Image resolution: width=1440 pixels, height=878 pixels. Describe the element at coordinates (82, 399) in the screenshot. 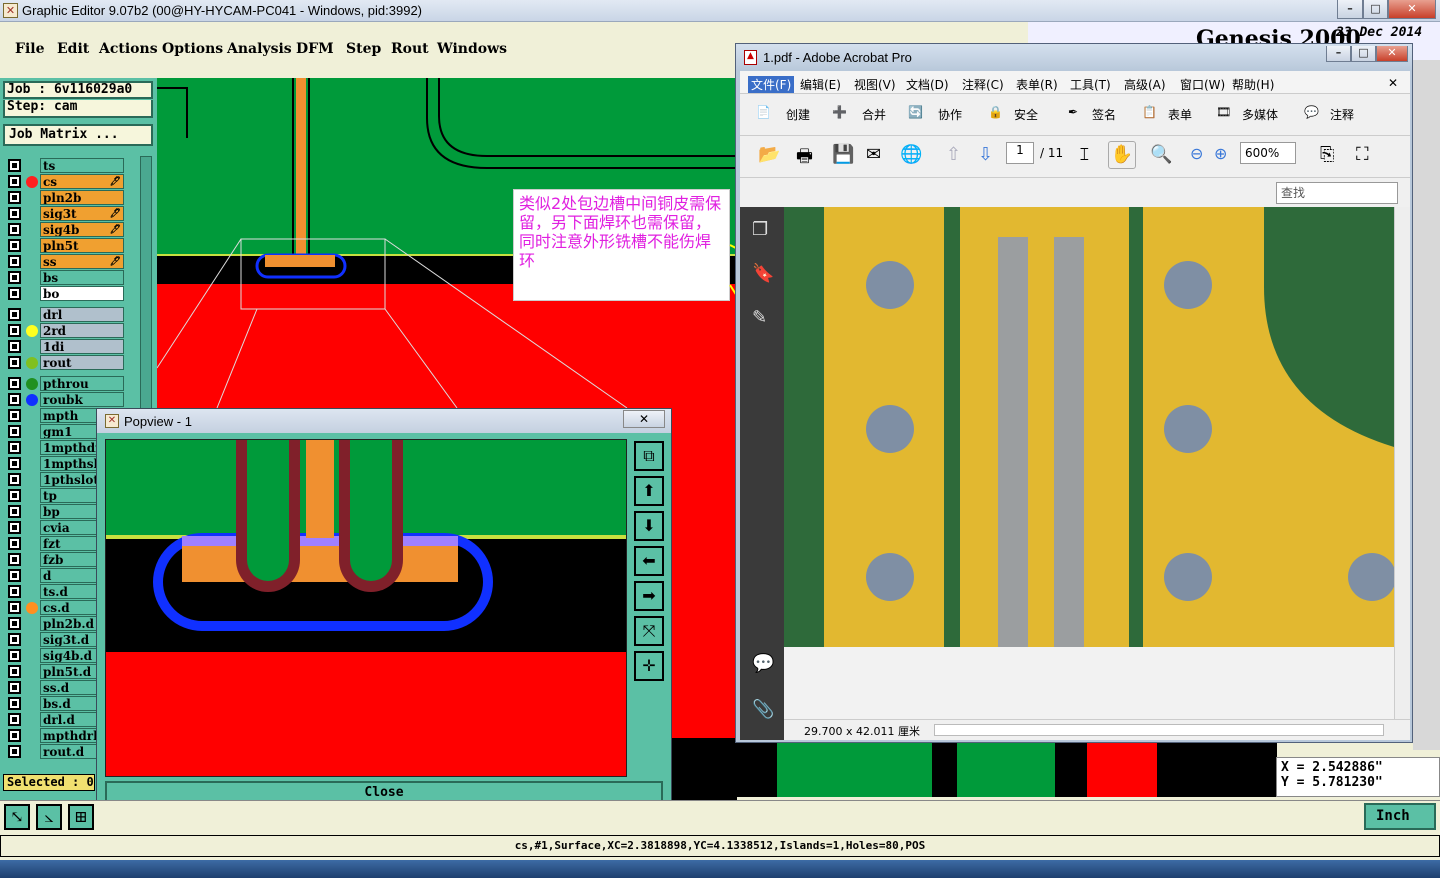

I see `layer-name: roubk` at that location.